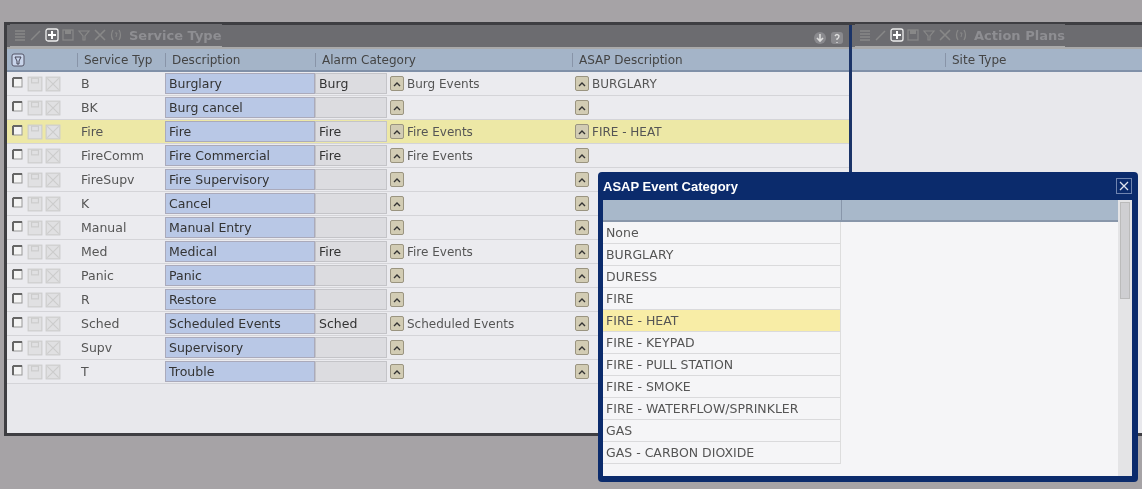  What do you see at coordinates (240, 179) in the screenshot?
I see `description-field: Fire Supervisory` at bounding box center [240, 179].